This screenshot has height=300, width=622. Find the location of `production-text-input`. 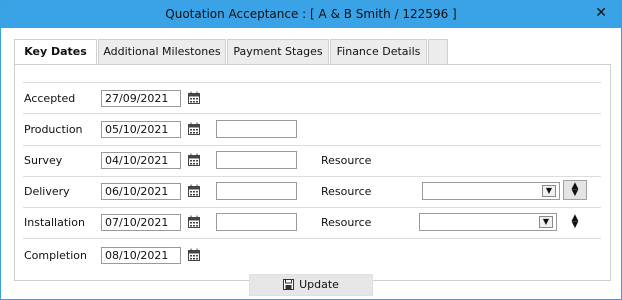

production-text-input is located at coordinates (256, 129).